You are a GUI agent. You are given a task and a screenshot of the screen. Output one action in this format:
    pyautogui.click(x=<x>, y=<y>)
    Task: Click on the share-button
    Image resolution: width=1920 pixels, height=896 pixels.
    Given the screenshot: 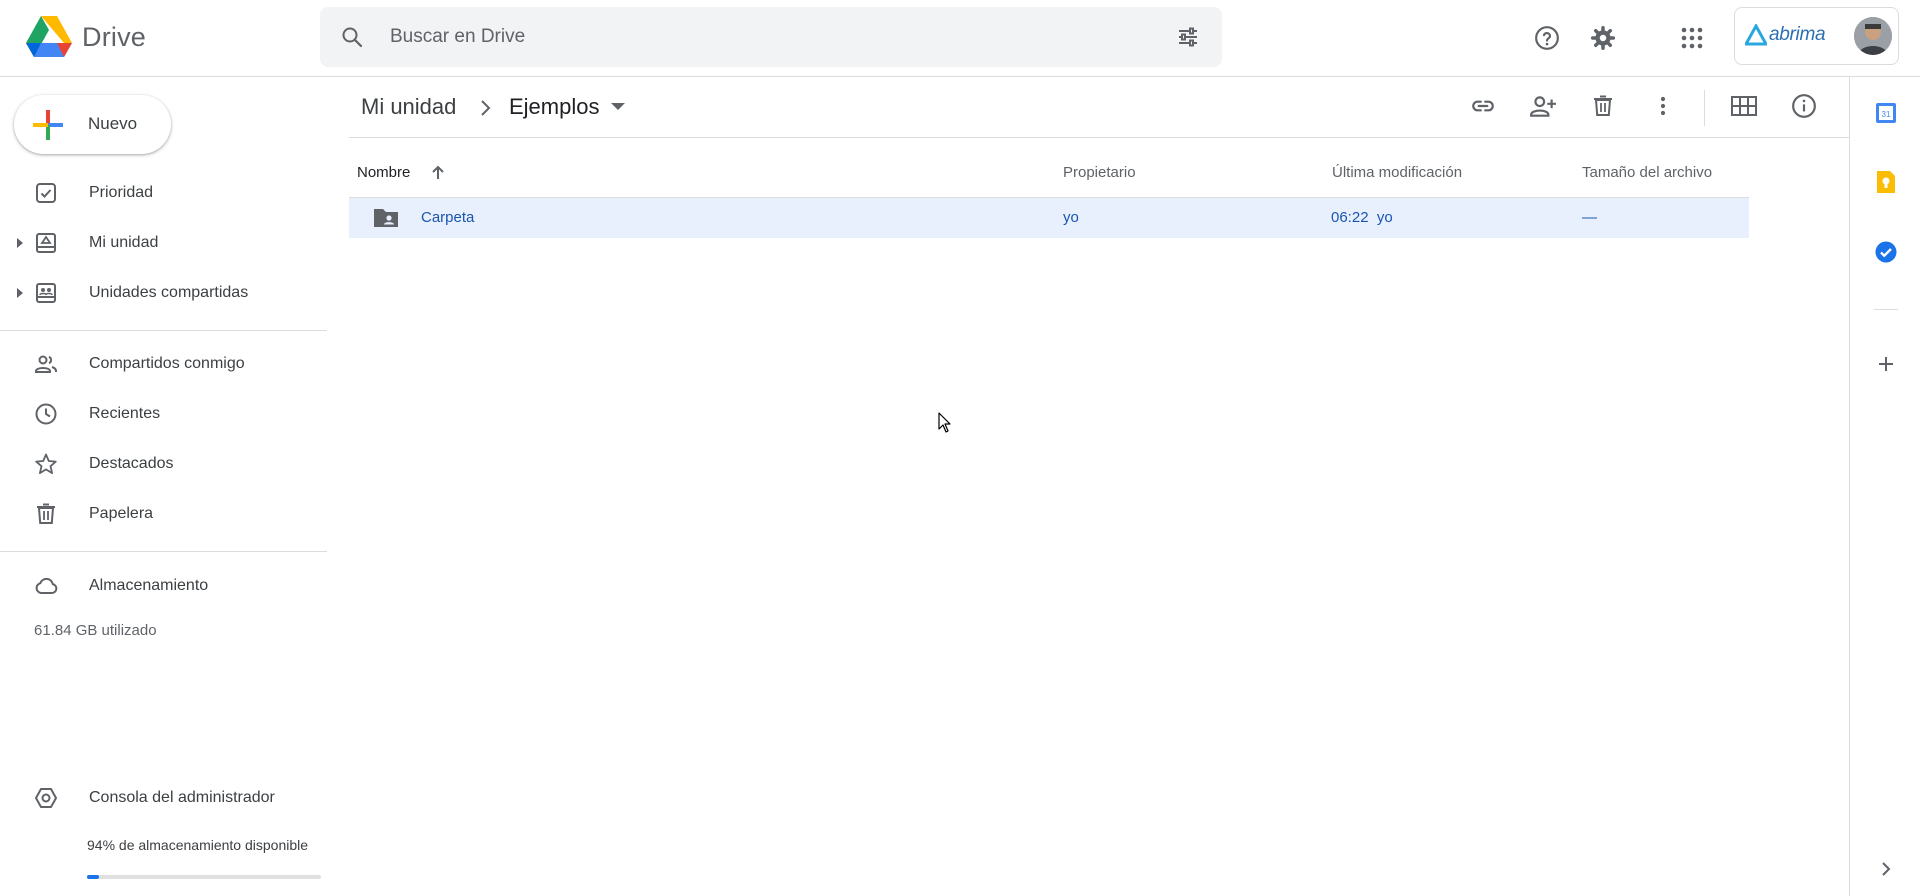 What is the action you would take?
    pyautogui.click(x=1543, y=106)
    